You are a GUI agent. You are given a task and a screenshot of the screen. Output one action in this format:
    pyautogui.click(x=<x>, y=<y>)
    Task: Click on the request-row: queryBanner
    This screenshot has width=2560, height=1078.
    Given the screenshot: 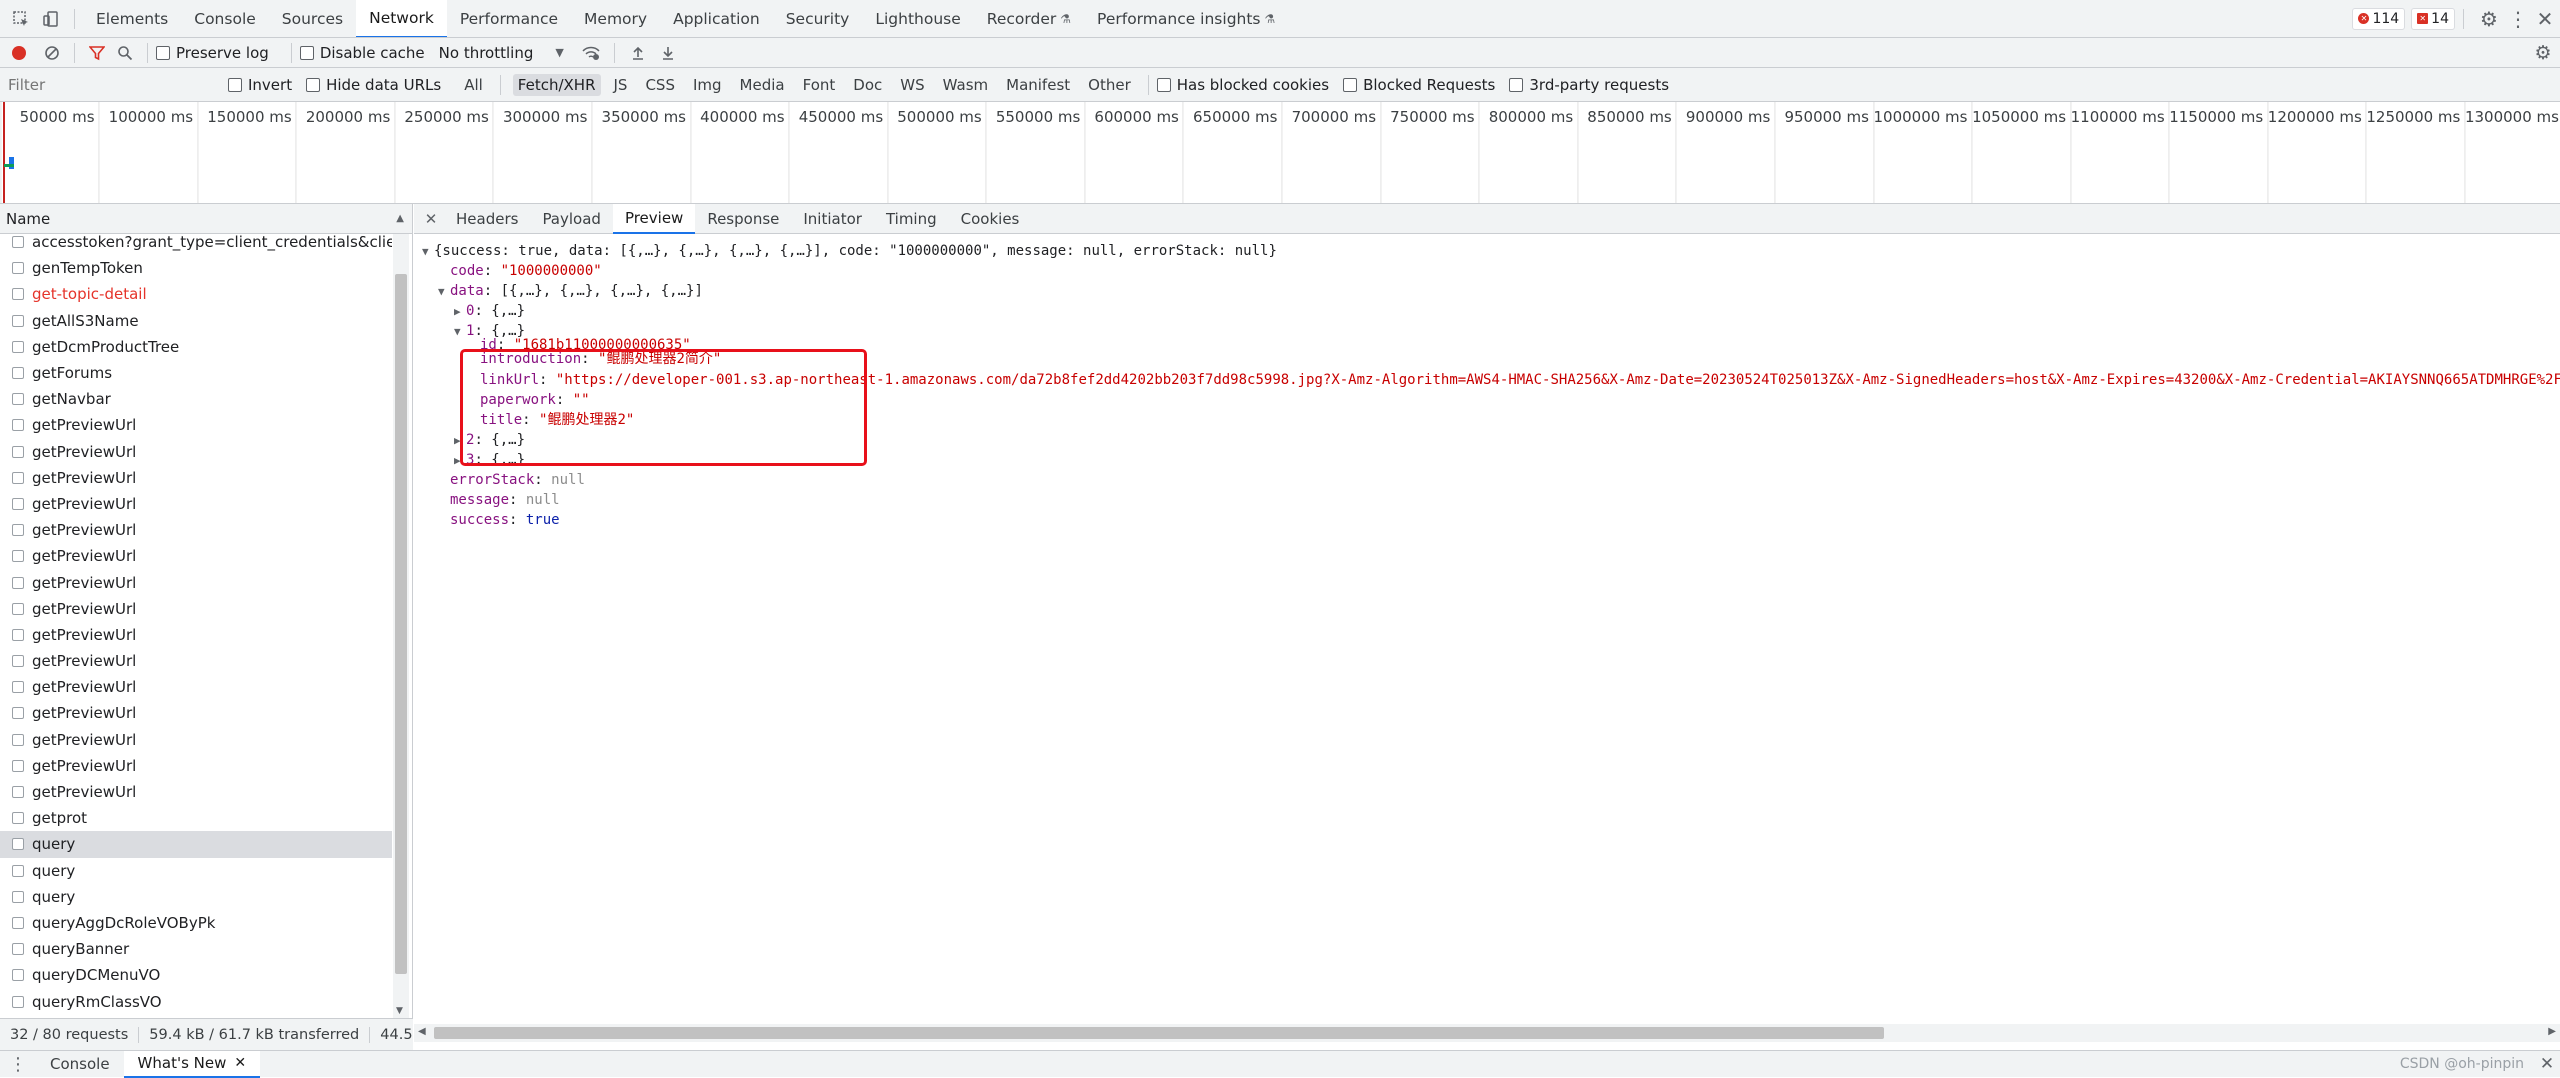 What is the action you would take?
    pyautogui.click(x=196, y=949)
    